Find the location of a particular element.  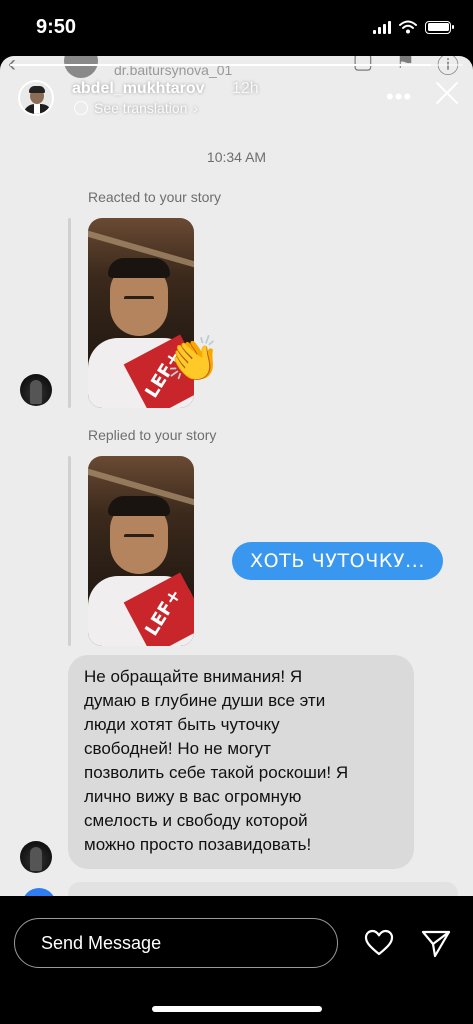

status-icons is located at coordinates (413, 27).